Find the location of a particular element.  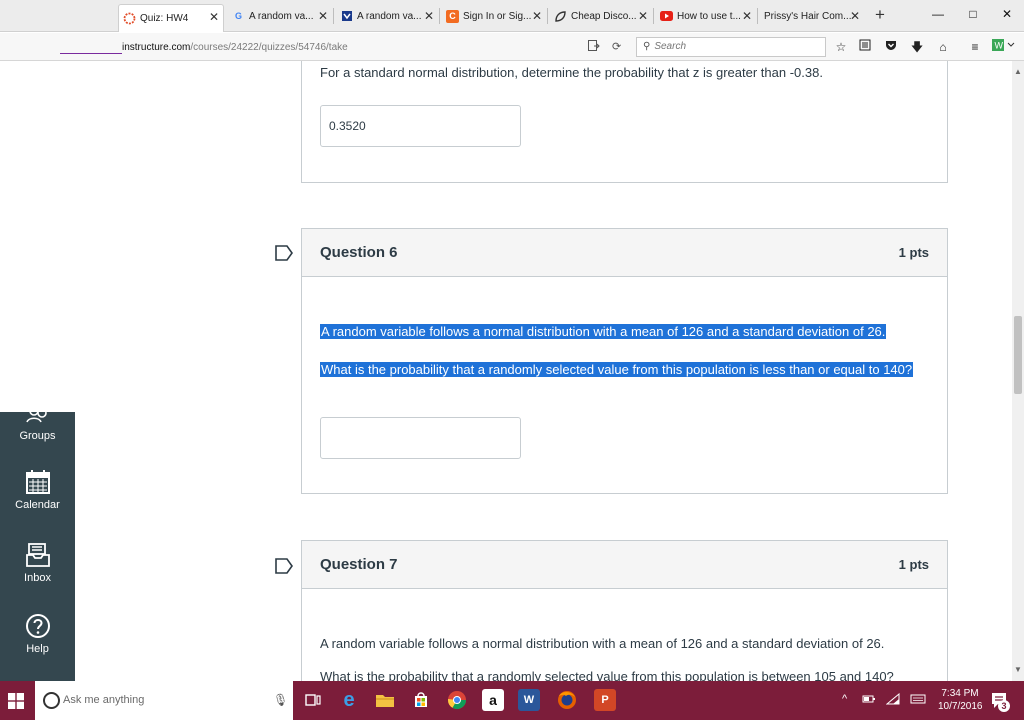

action-center-icon: 3 is located at coordinates (1000, 701).